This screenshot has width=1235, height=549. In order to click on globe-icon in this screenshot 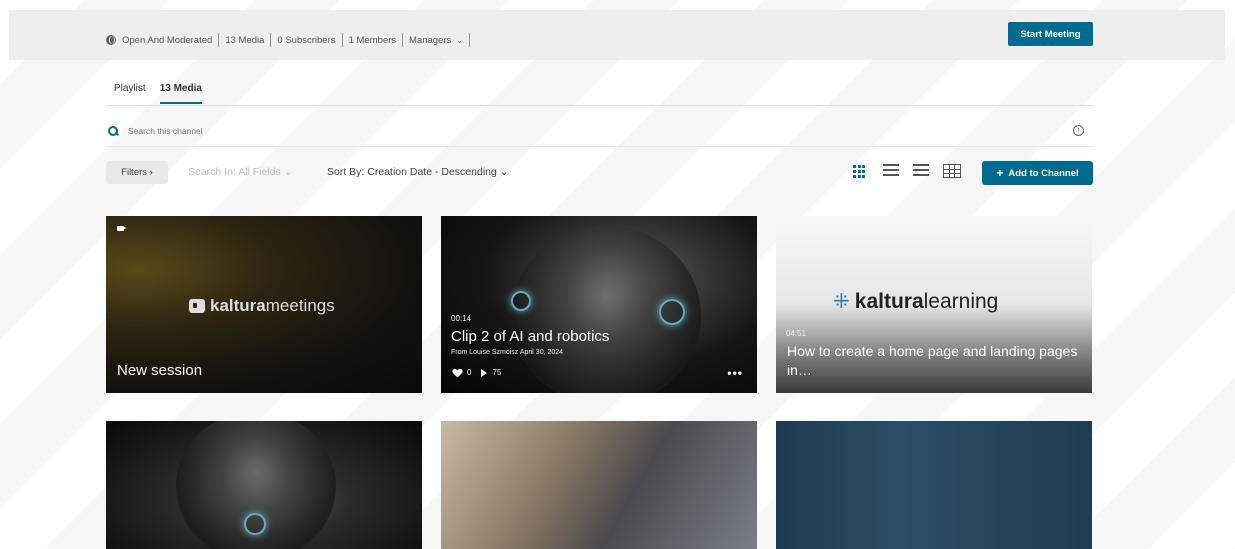, I will do `click(111, 40)`.